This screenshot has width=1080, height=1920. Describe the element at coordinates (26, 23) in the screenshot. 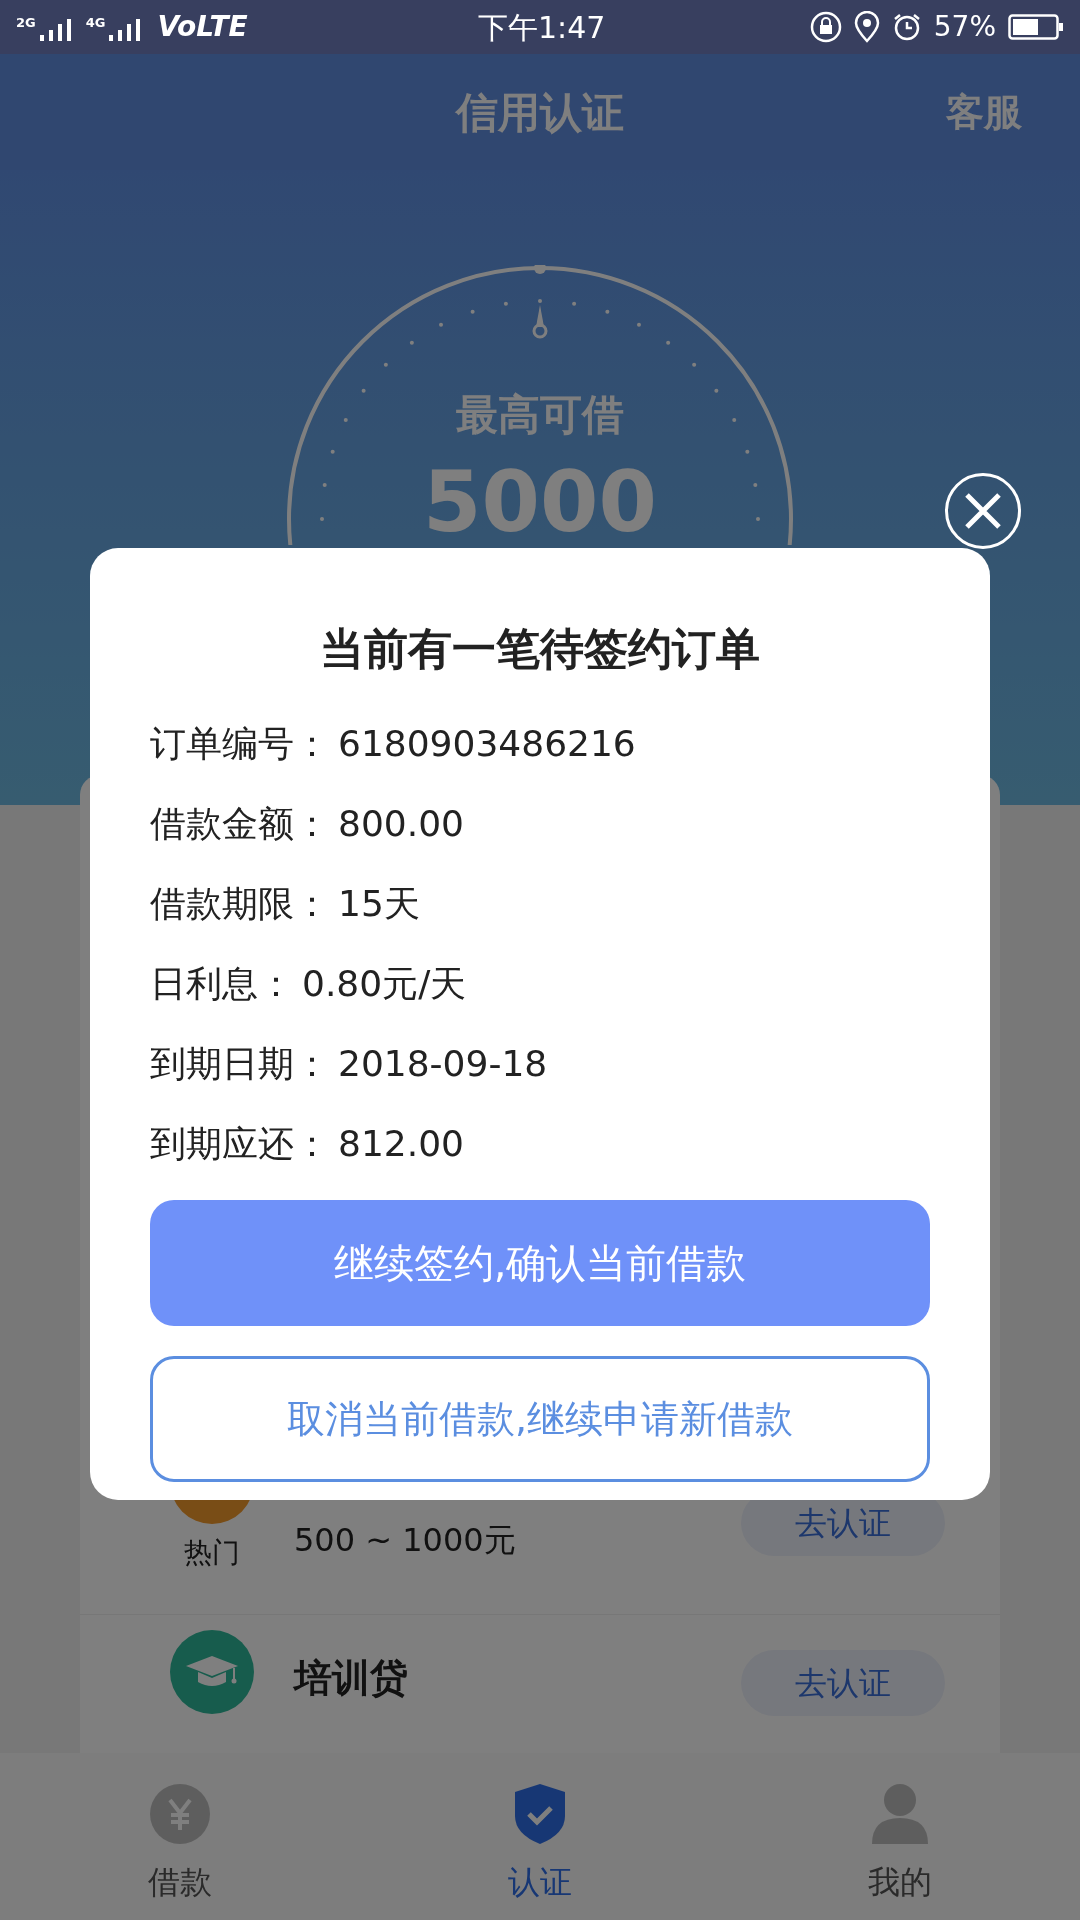

I see `network-type: 2G` at that location.